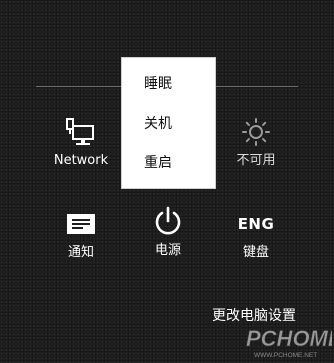 The height and width of the screenshot is (363, 334). What do you see at coordinates (255, 252) in the screenshot?
I see `keyboard-label: 键盘` at bounding box center [255, 252].